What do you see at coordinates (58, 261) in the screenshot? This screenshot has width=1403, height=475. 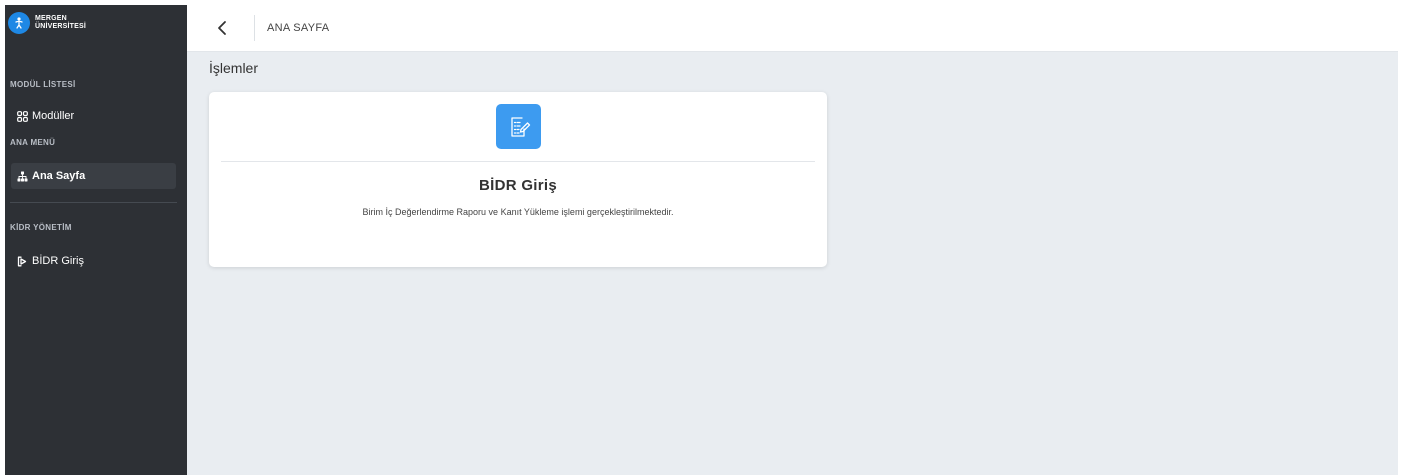 I see `sidebar-item-label: BİDR Giriş` at bounding box center [58, 261].